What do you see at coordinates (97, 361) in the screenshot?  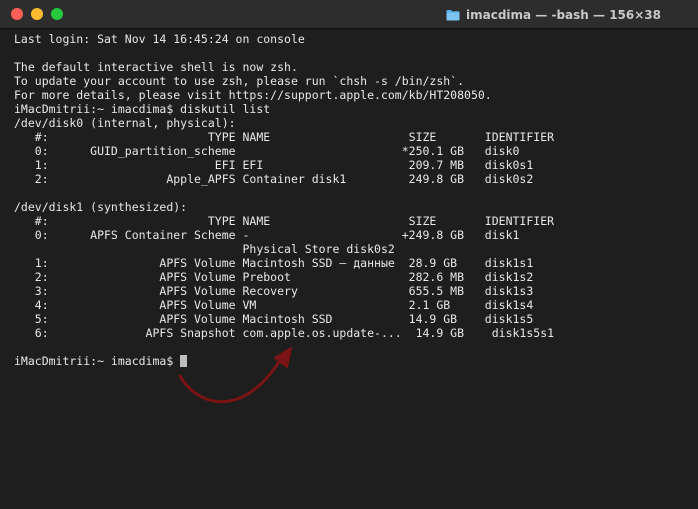 I see `prompt-text: iMacDmitrii:~ imacdima$` at bounding box center [97, 361].